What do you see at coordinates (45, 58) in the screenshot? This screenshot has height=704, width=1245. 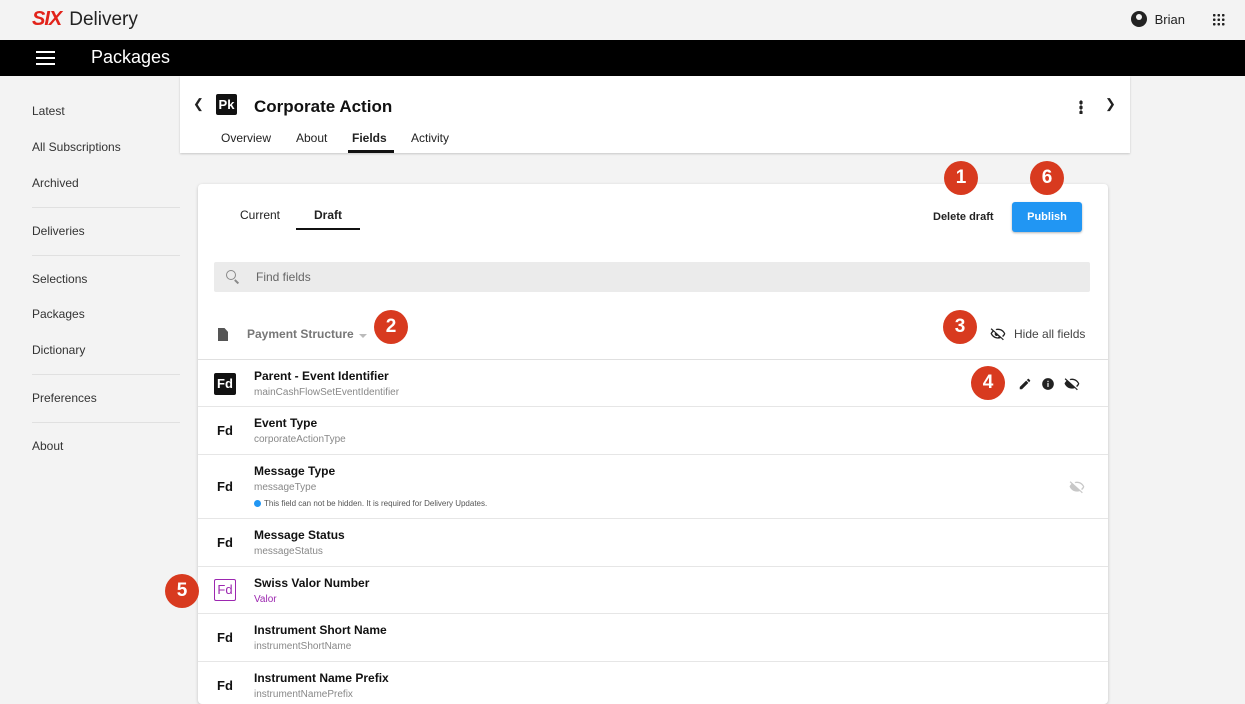 I see `menu-icon` at bounding box center [45, 58].